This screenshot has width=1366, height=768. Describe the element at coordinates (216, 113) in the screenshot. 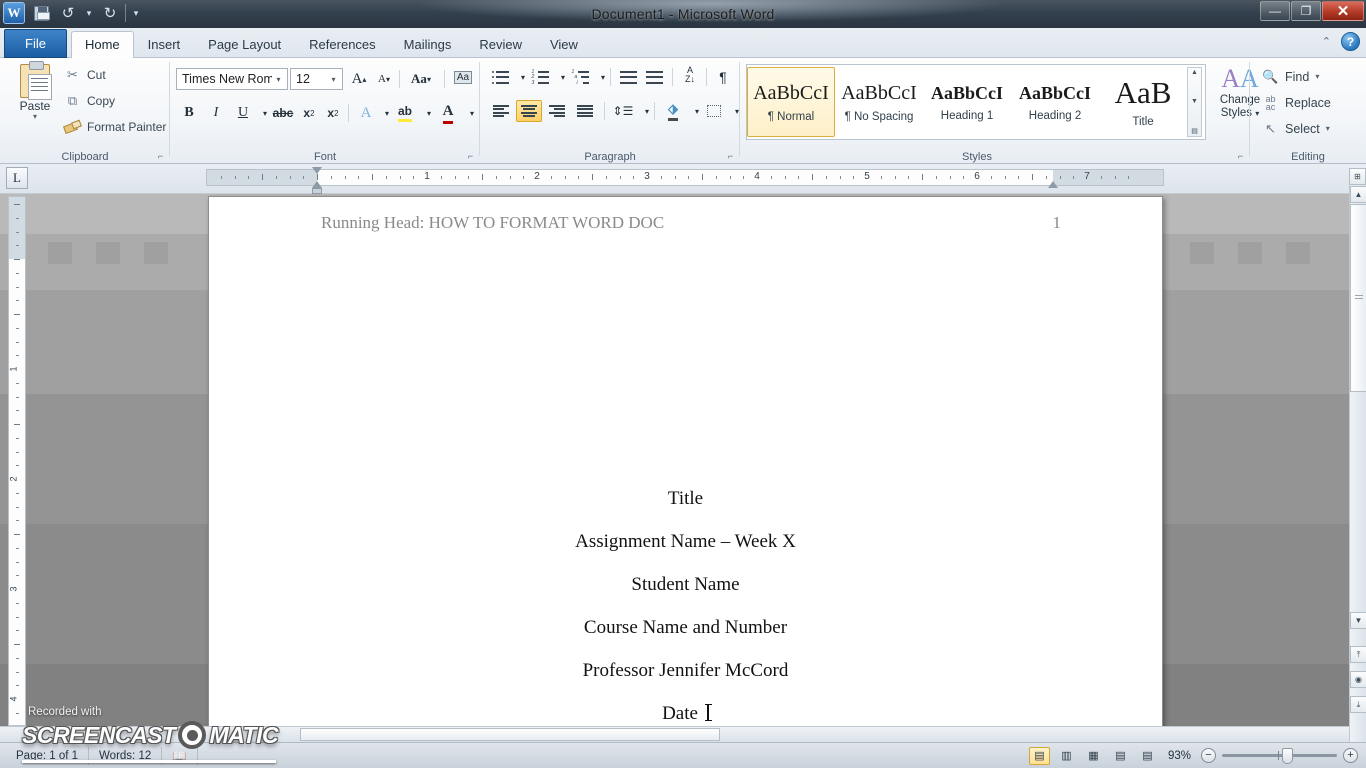

I see `italic-button: I` at that location.